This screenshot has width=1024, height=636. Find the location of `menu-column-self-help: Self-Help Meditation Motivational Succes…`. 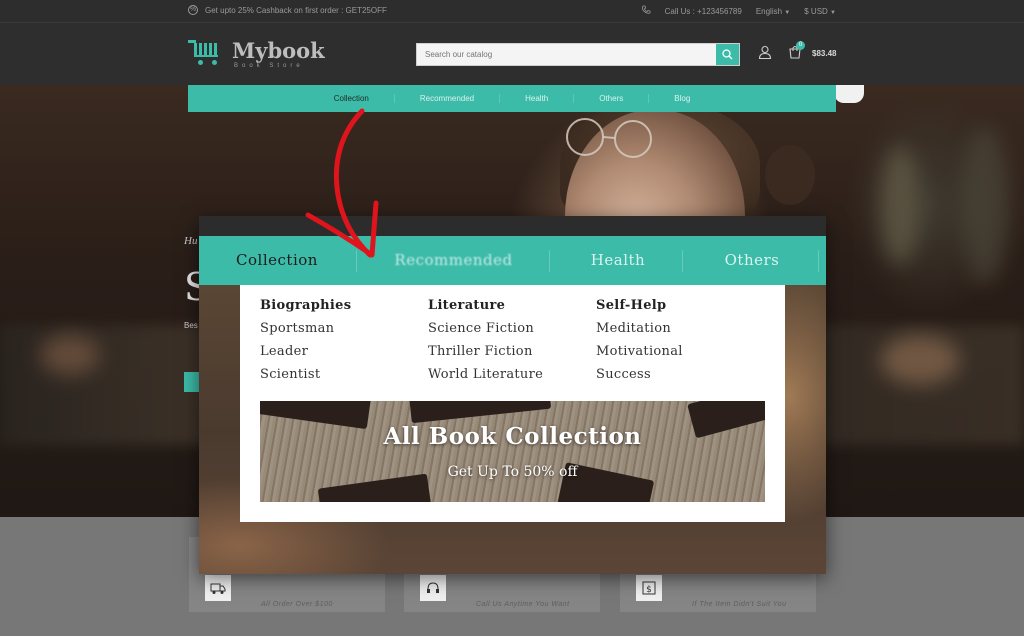

menu-column-self-help: Self-Help Meditation Motivational Succes… is located at coordinates (639, 343).